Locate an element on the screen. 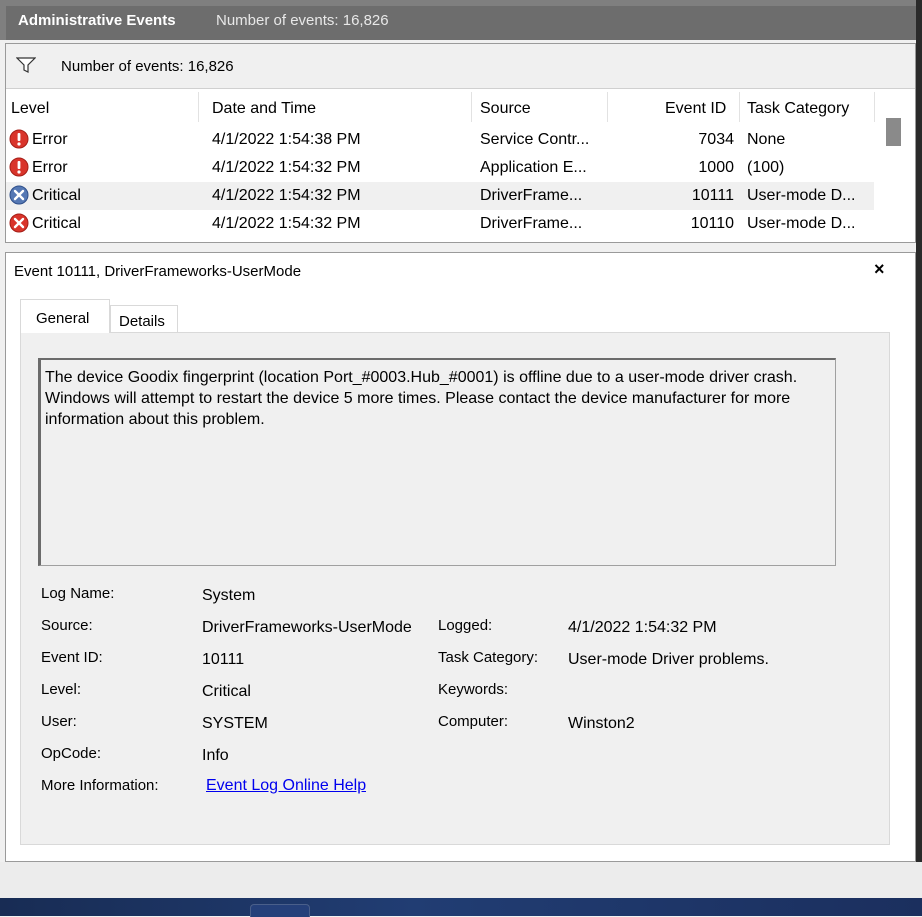 The height and width of the screenshot is (917, 922). cell-event-id: 1000 is located at coordinates (716, 167).